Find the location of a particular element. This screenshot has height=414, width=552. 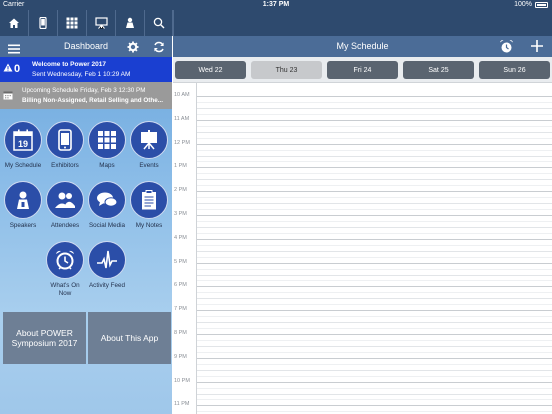

tile-social-media: Social Media is located at coordinates (107, 205).